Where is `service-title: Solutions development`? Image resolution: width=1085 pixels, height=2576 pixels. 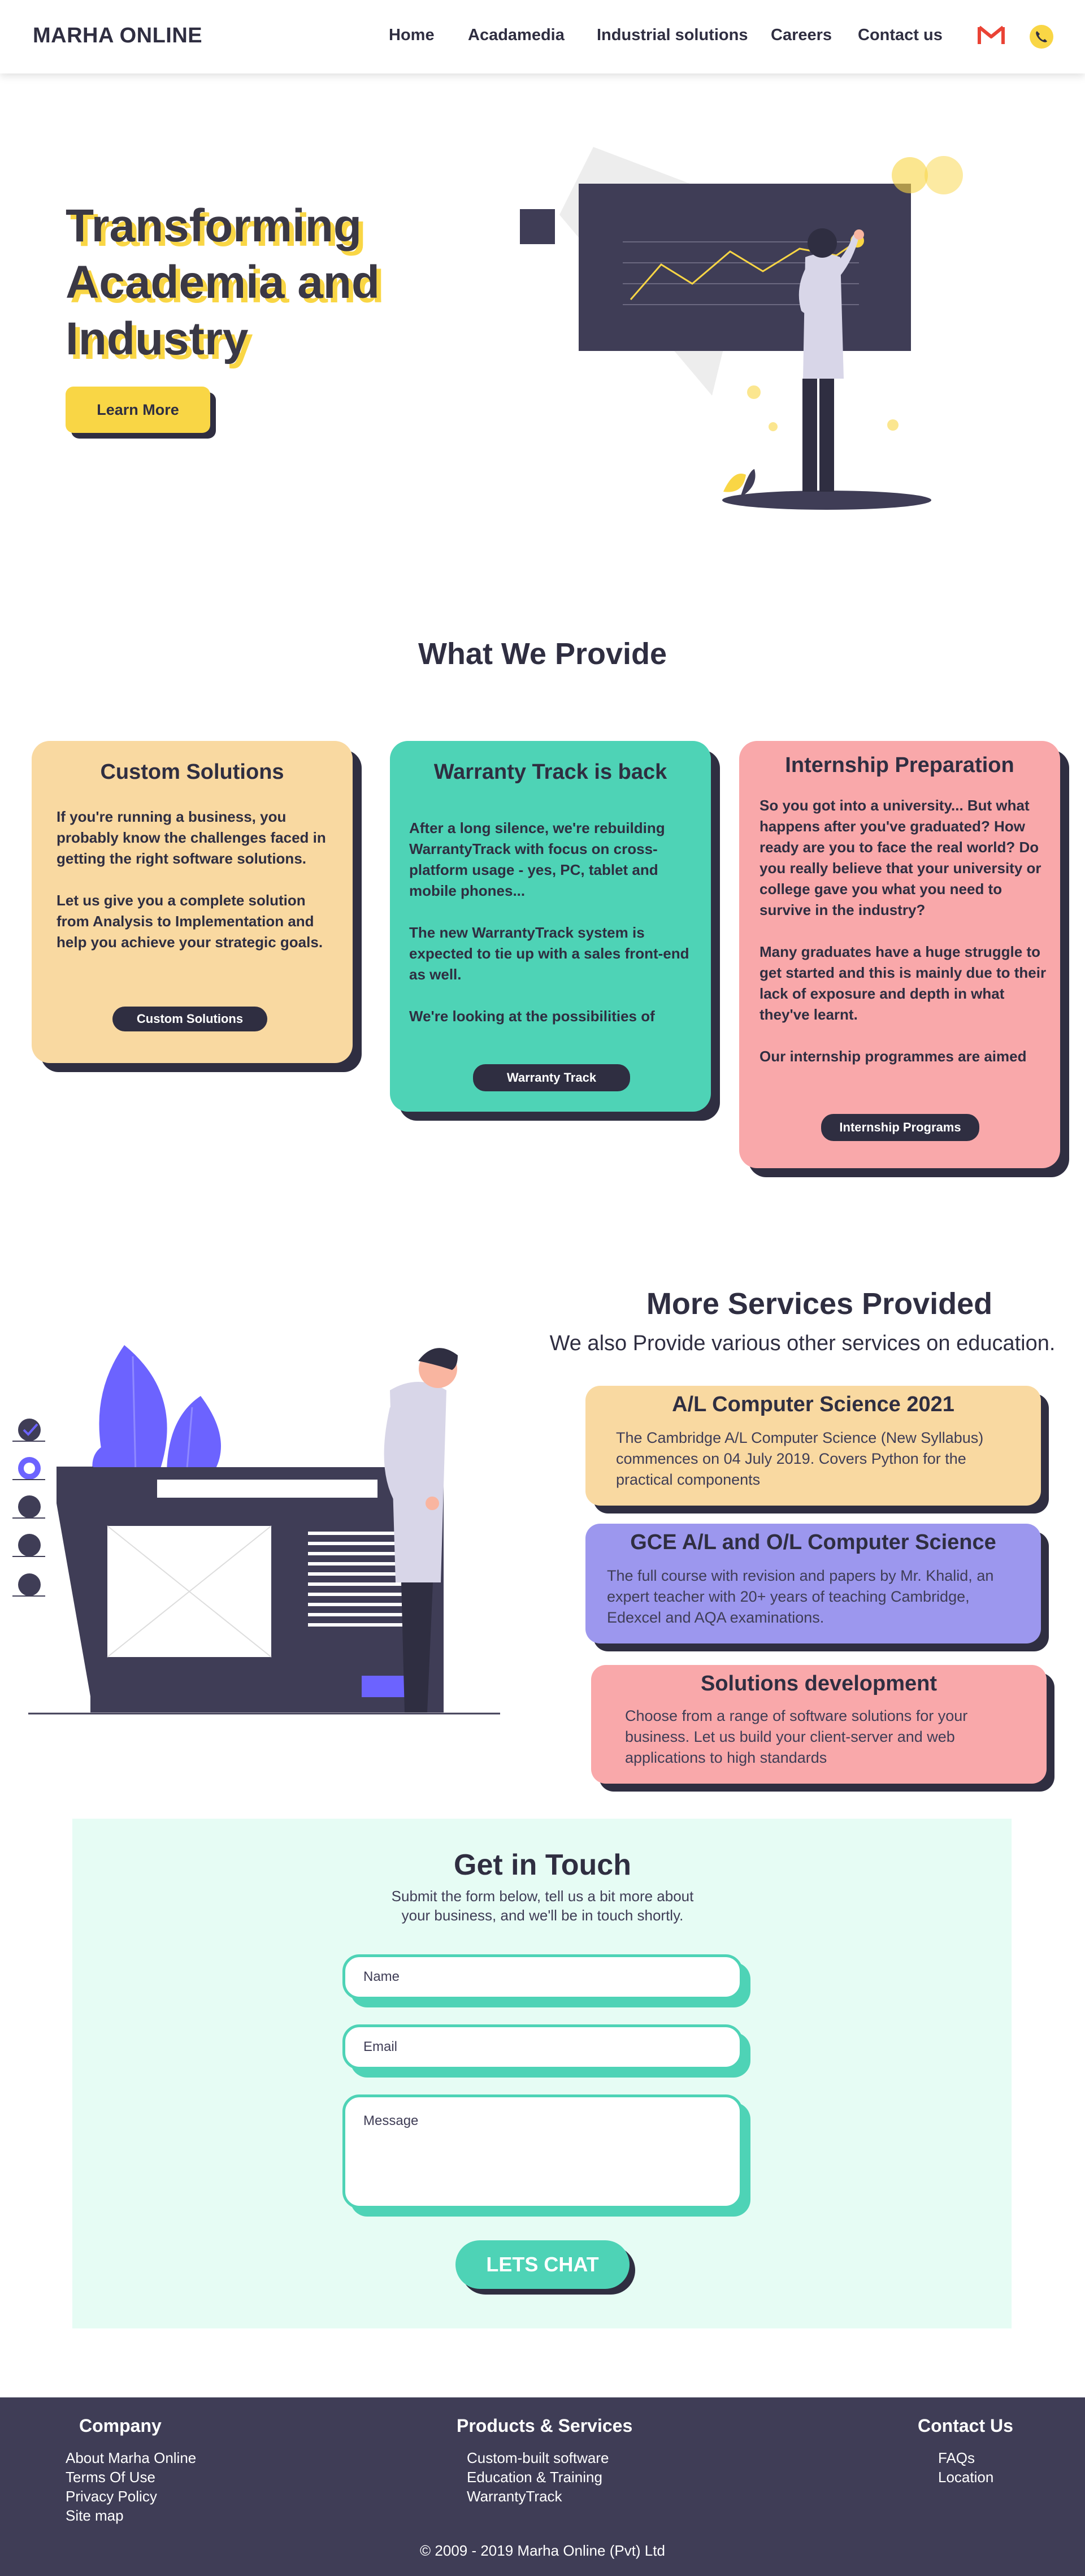
service-title: Solutions development is located at coordinates (819, 1683).